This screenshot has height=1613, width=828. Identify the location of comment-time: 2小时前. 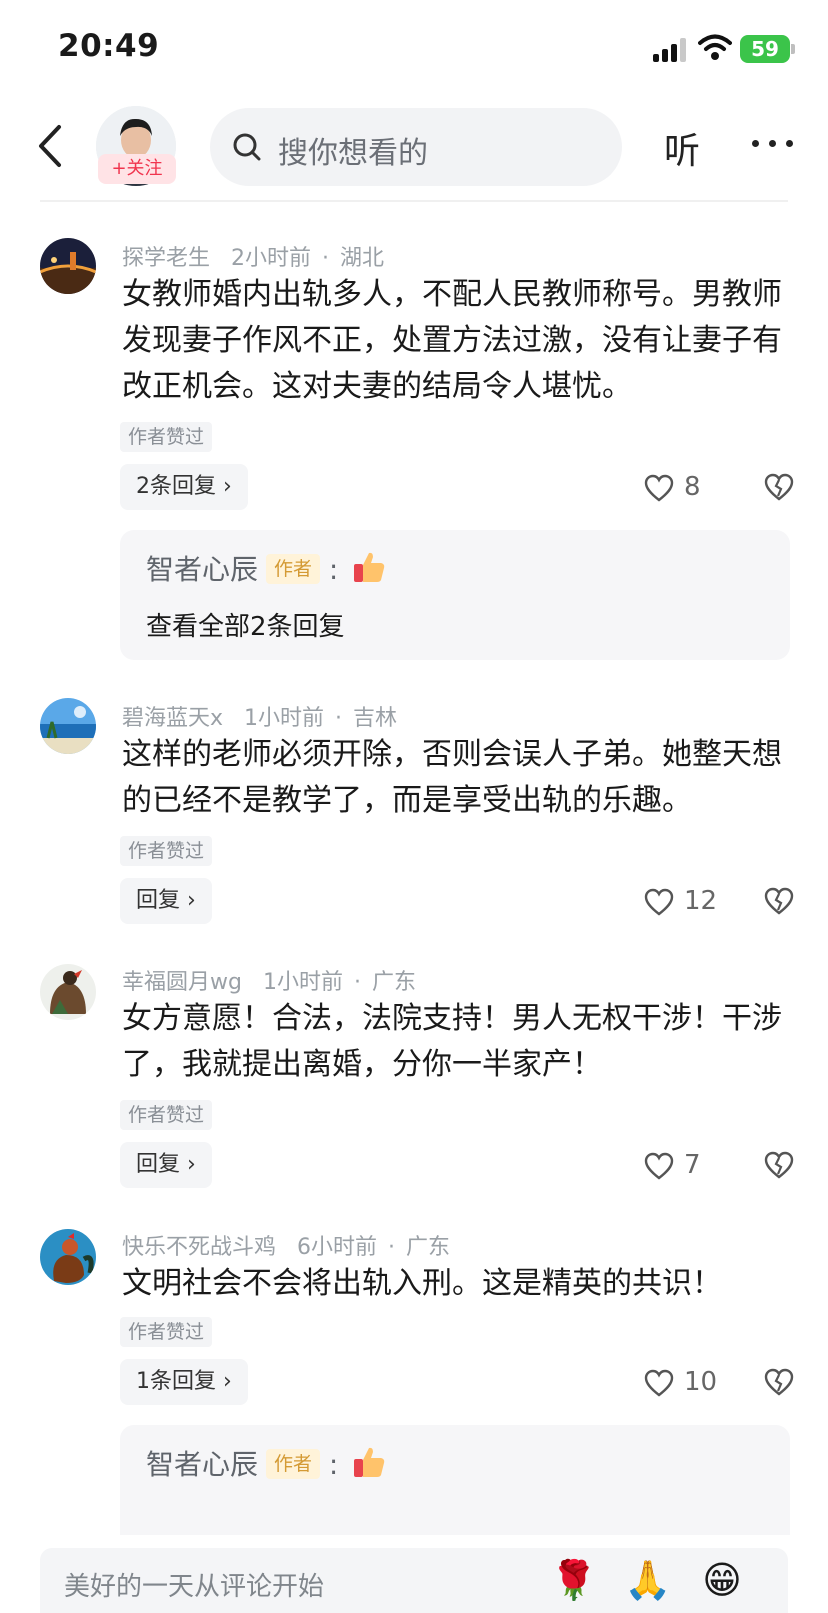
(271, 258).